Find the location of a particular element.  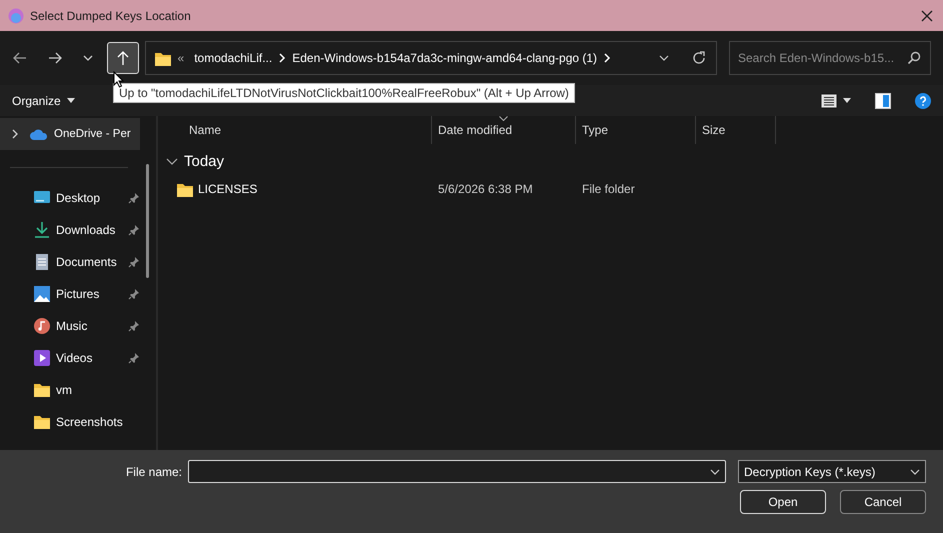

open-button: Open is located at coordinates (783, 502).